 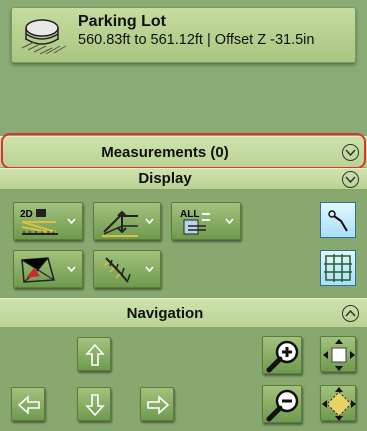 I want to click on all-layers-tool-button: ALL, so click(x=206, y=221).